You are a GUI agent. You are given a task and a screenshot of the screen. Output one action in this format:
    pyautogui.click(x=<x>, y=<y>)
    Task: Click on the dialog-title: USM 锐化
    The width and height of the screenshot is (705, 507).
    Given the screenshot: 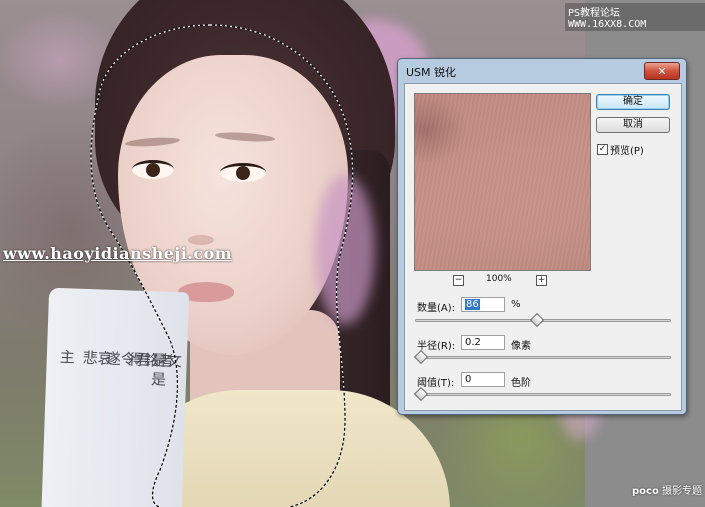 What is the action you would take?
    pyautogui.click(x=431, y=72)
    